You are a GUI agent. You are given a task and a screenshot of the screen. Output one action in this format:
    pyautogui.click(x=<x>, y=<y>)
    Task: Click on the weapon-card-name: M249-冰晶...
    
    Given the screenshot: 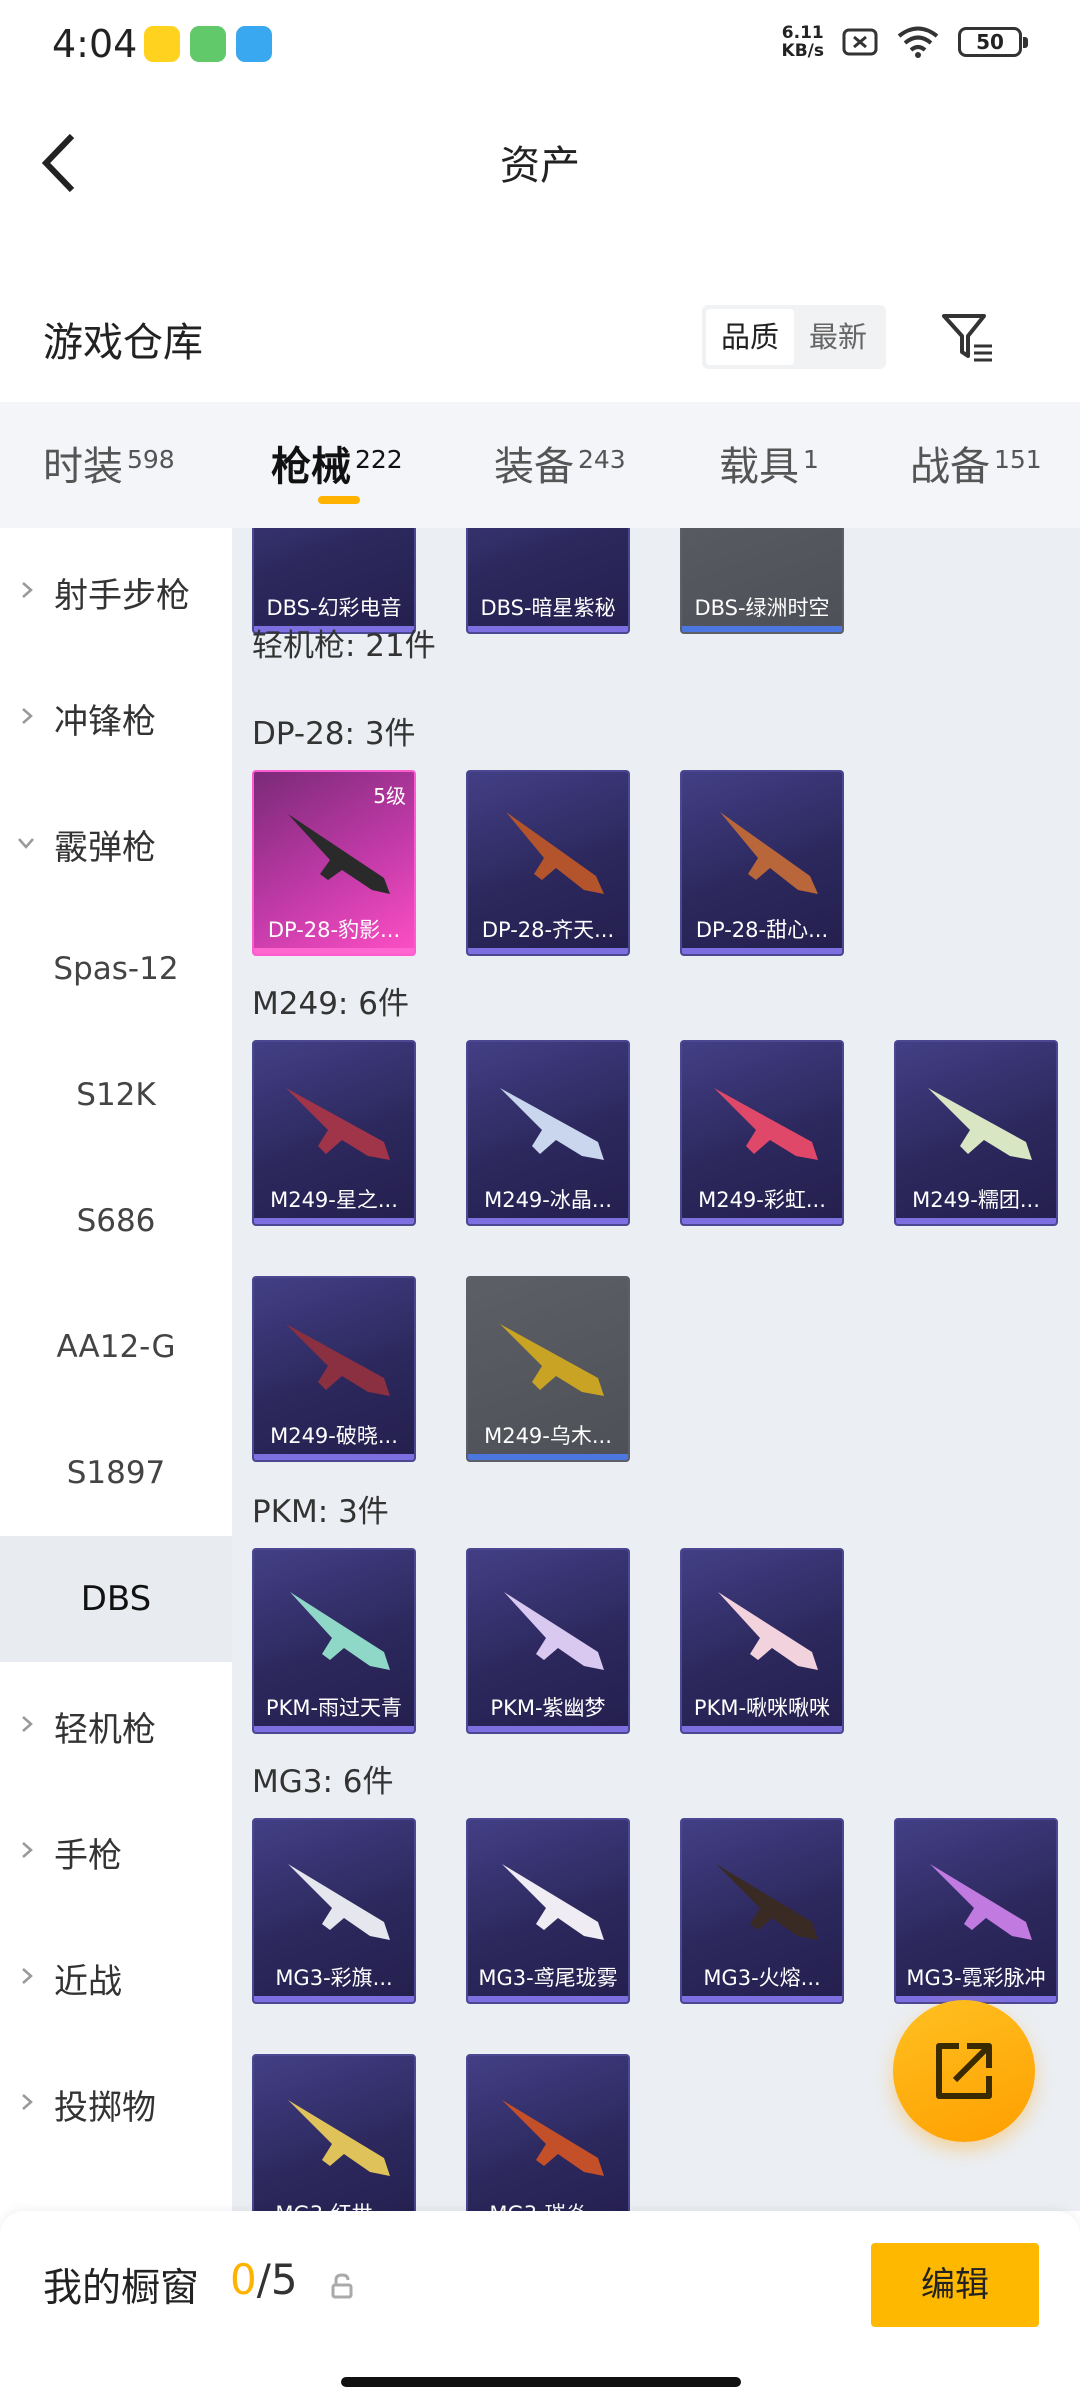 What is the action you would take?
    pyautogui.click(x=548, y=1200)
    